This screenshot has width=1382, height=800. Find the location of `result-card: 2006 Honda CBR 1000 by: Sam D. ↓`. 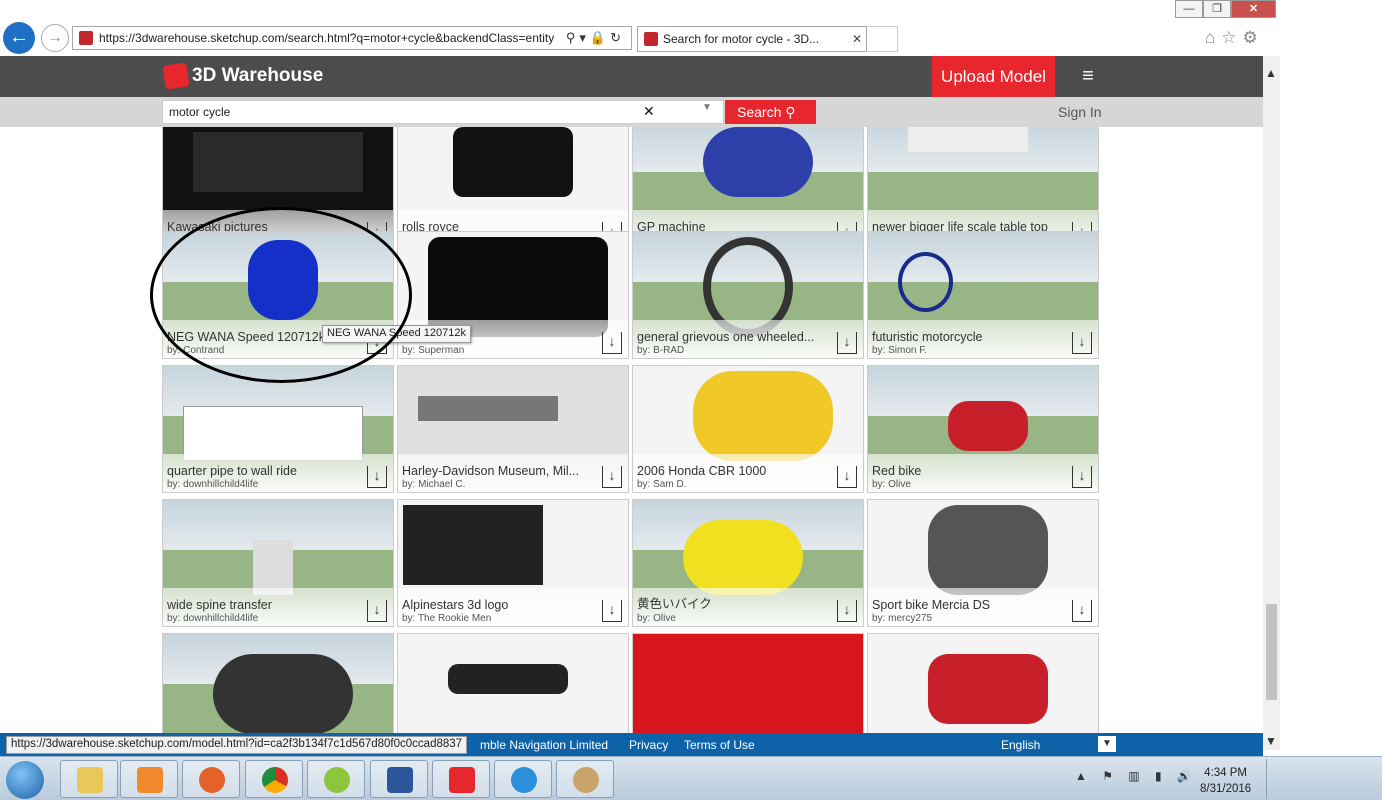

result-card: 2006 Honda CBR 1000 by: Sam D. ↓ is located at coordinates (748, 429).